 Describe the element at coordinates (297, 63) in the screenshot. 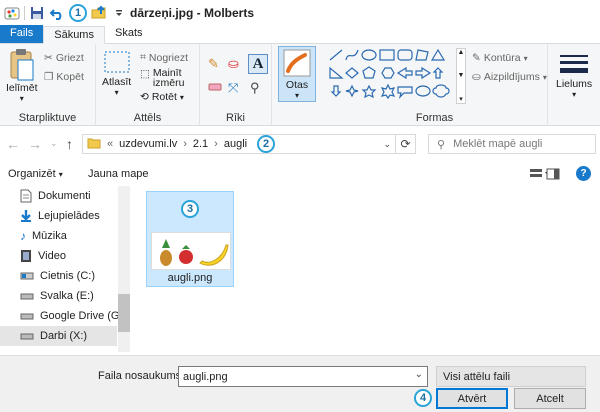

I see `brush-icon` at that location.